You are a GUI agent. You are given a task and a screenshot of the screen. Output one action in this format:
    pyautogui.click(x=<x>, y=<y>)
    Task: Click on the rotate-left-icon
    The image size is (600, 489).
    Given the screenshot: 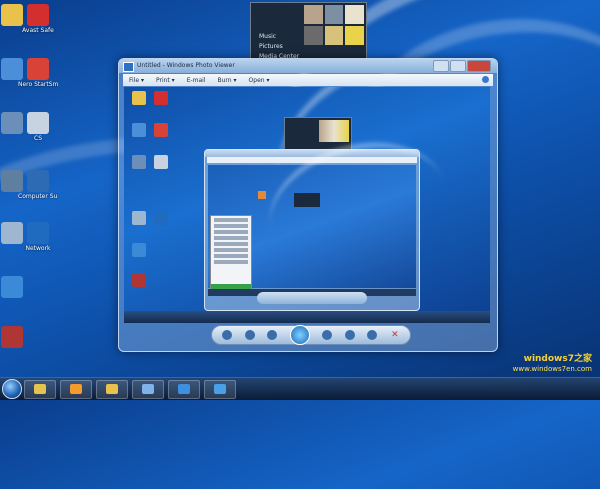 What is the action you would take?
    pyautogui.click(x=349, y=335)
    